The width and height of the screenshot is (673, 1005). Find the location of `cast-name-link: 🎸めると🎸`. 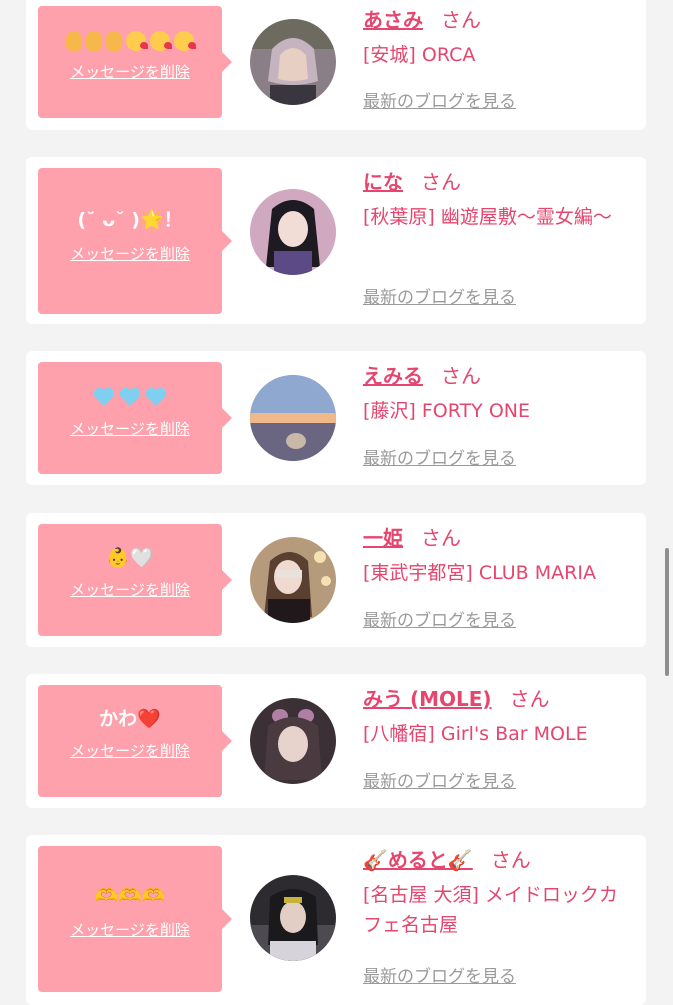

cast-name-link: 🎸めると🎸 is located at coordinates (418, 860).